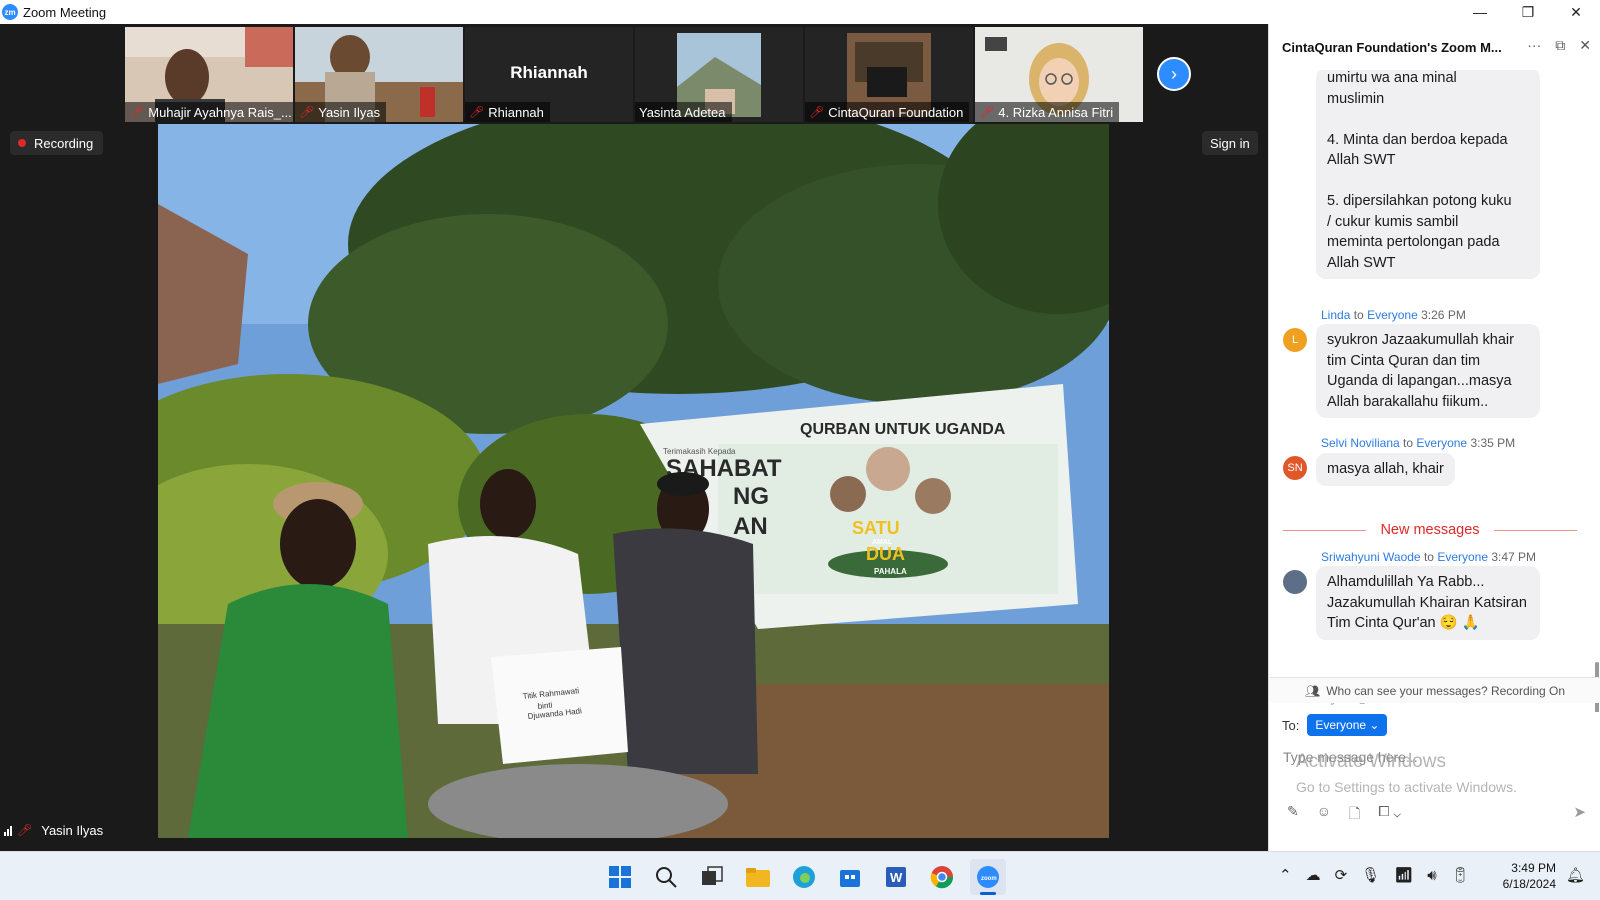 This screenshot has height=900, width=1600. Describe the element at coordinates (1534, 45) in the screenshot. I see `more-options-icon: ···` at that location.